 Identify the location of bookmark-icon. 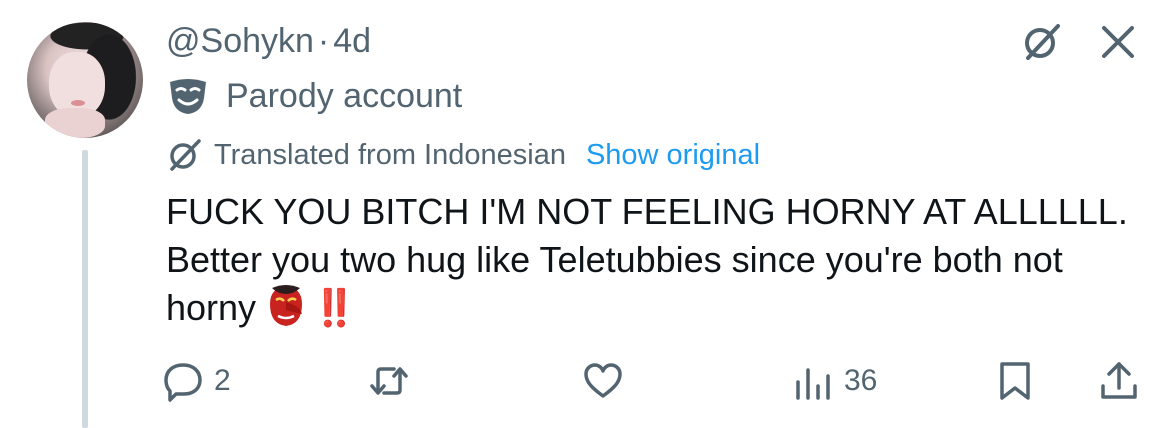
(1015, 381).